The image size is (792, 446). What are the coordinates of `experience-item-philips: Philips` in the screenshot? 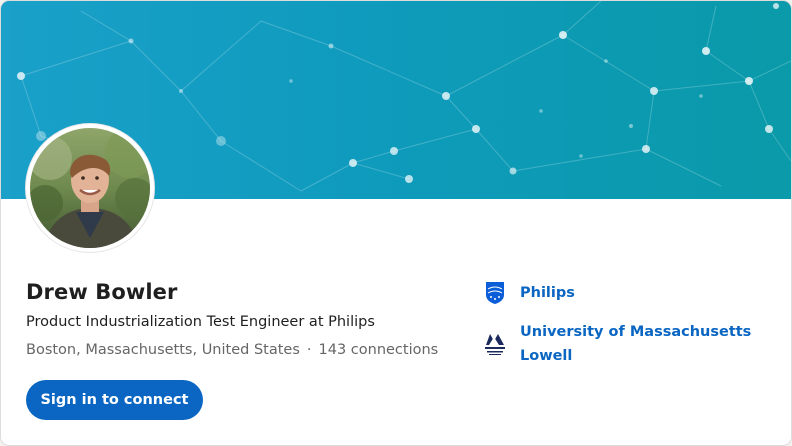 It's located at (627, 293).